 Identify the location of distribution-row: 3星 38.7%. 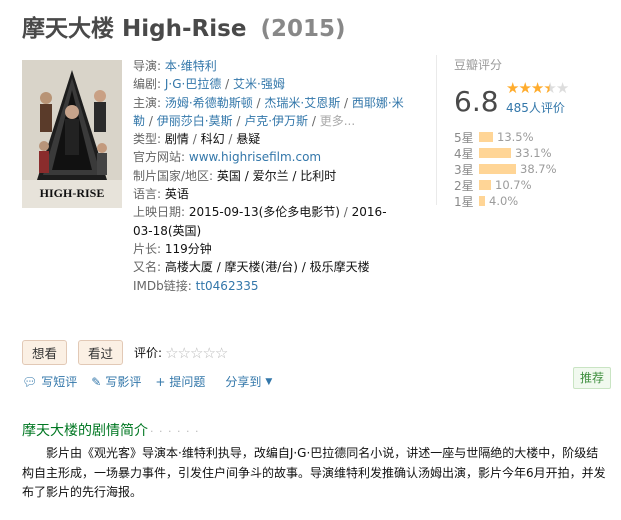
(505, 169).